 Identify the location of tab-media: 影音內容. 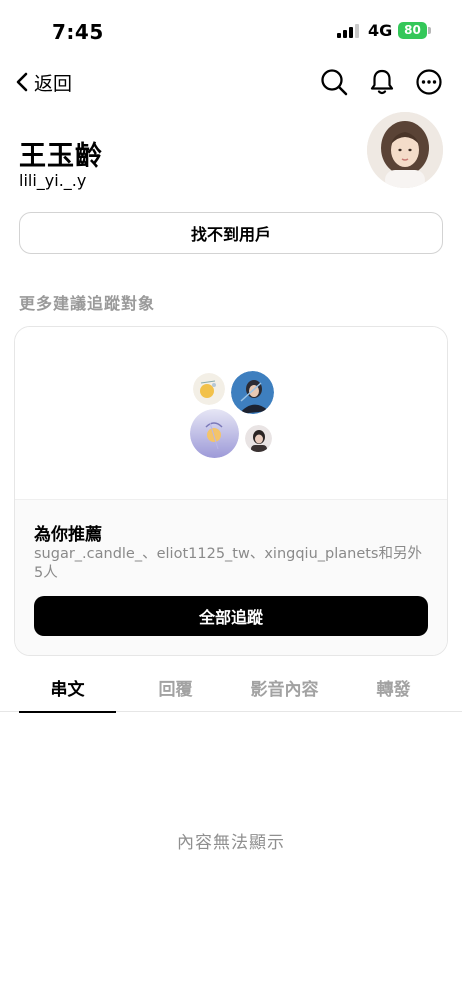
(284, 690).